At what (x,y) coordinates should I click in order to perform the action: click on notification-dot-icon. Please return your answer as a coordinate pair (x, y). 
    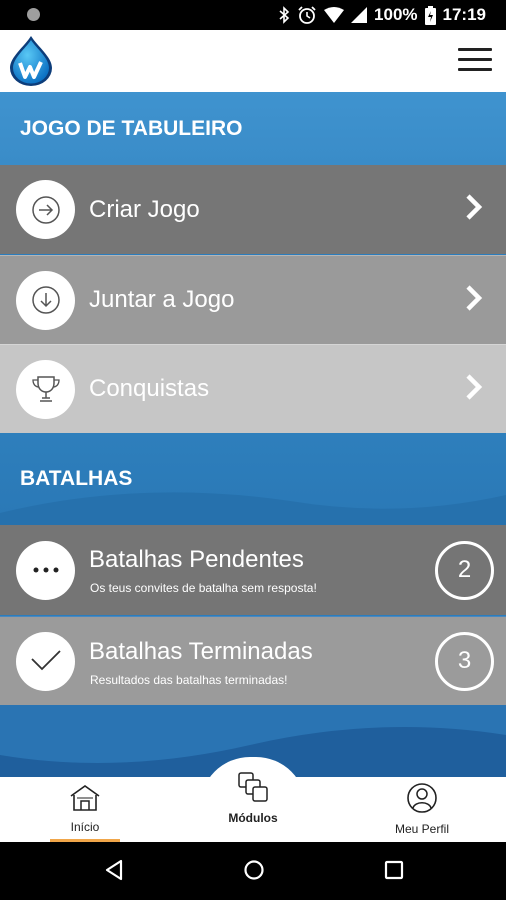
    Looking at the image, I should click on (33, 14).